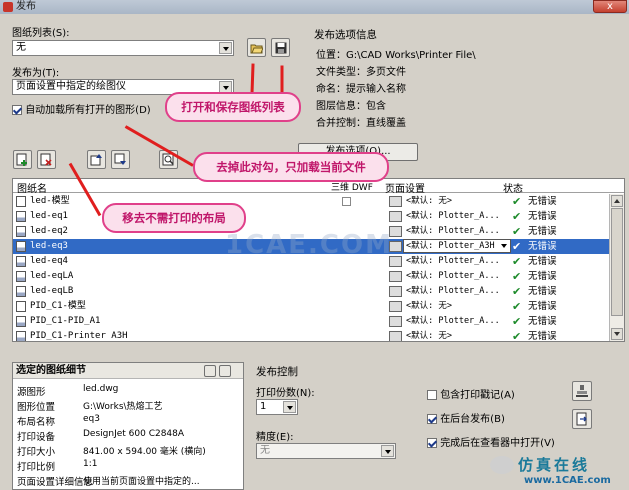 Image resolution: width=629 pixels, height=490 pixels. I want to click on plot-stamp-settings-button, so click(582, 391).